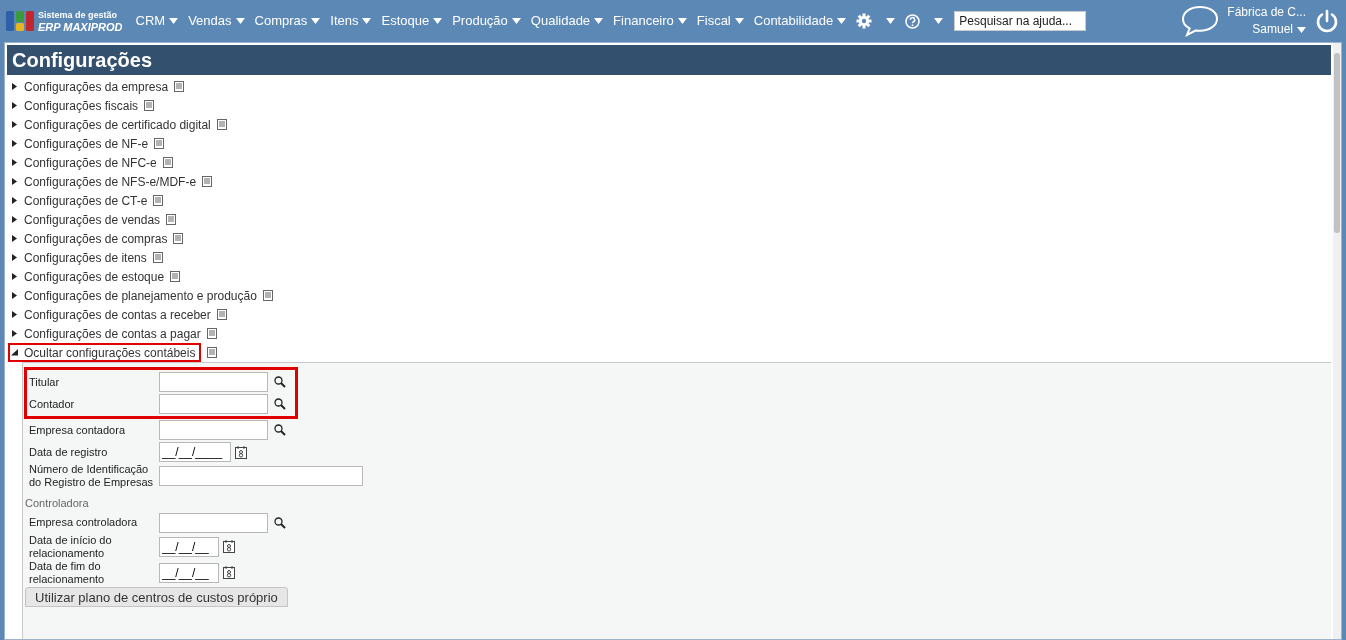 The image size is (1346, 640). I want to click on user-menu: Samuel, so click(1279, 29).